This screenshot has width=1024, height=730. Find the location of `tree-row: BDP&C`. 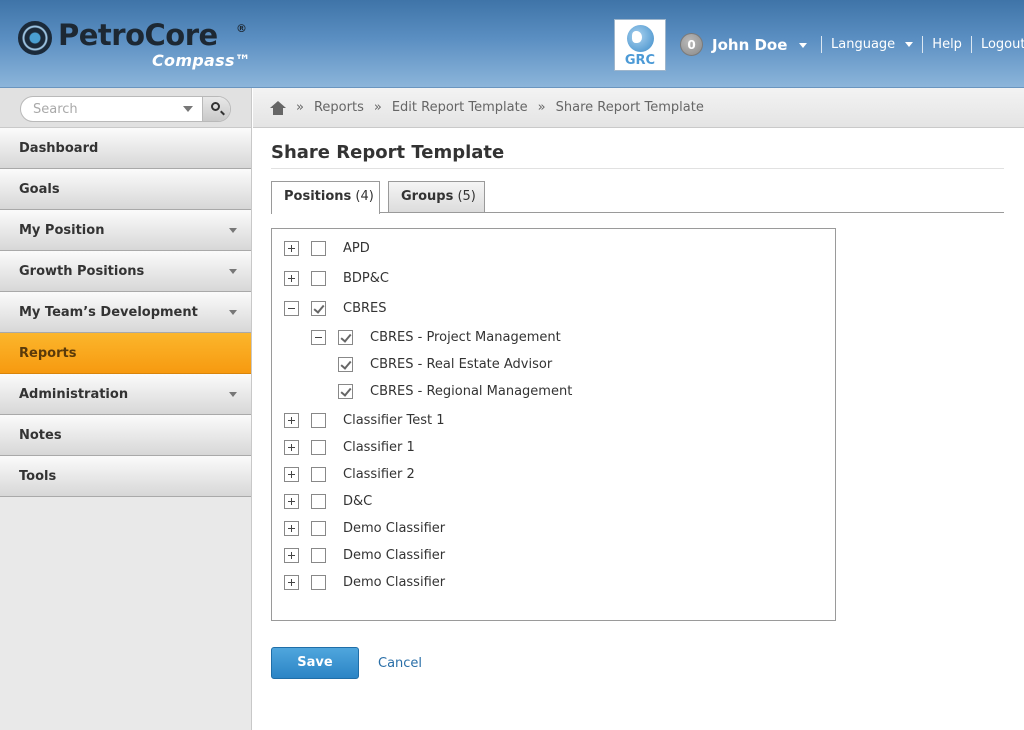

tree-row: BDP&C is located at coordinates (336, 278).